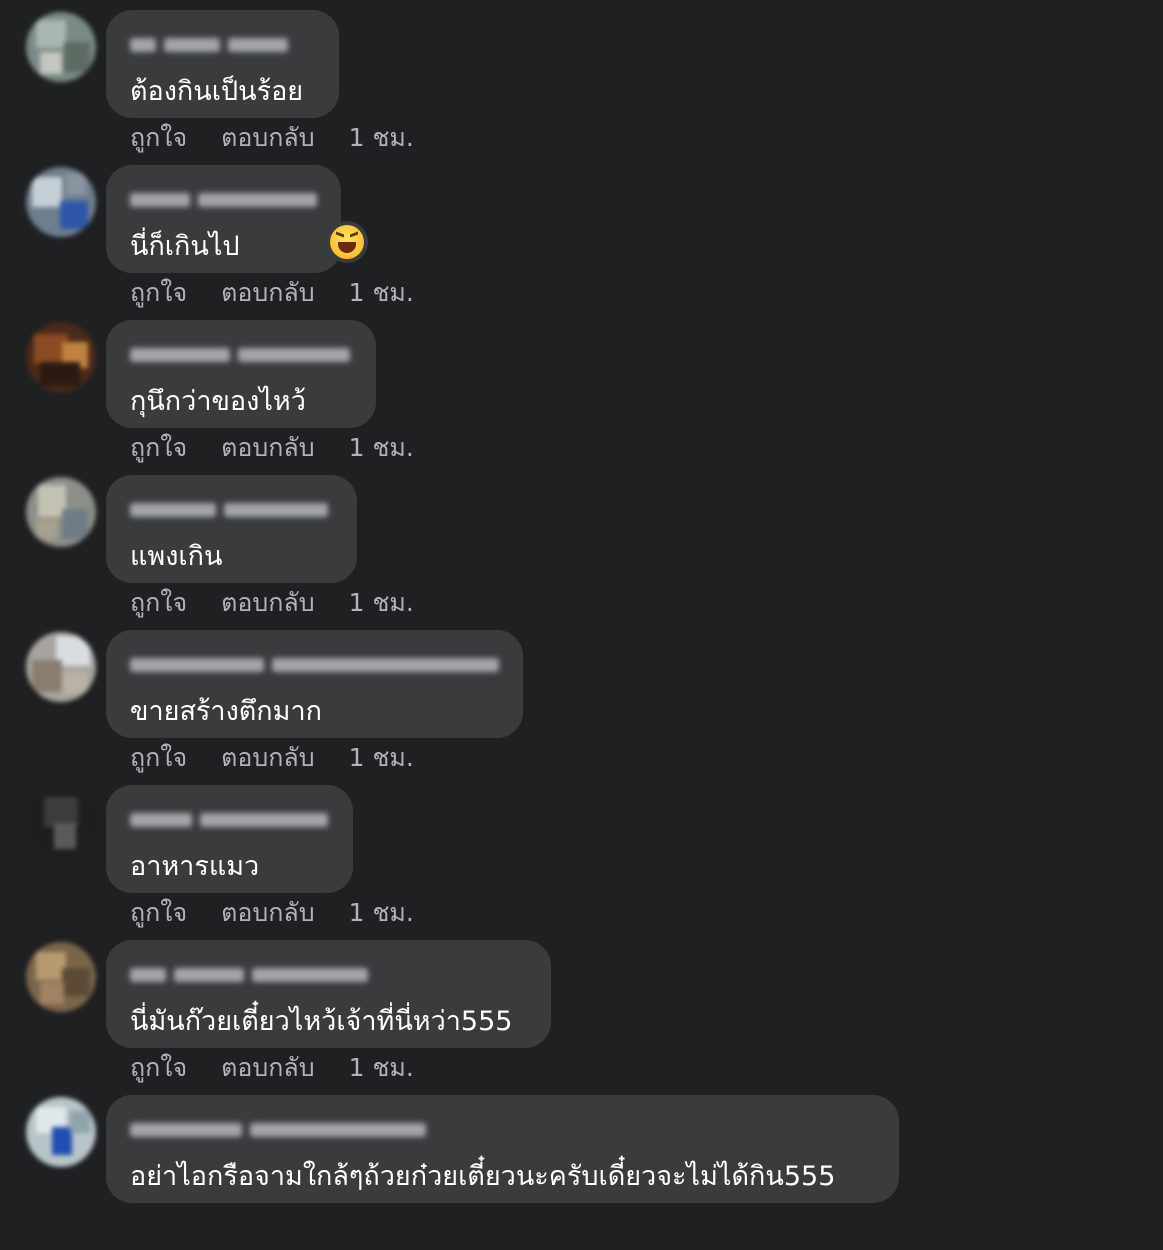 The width and height of the screenshot is (1163, 1250). I want to click on comment-text: ต้องกินเป็นร้อย, so click(217, 91).